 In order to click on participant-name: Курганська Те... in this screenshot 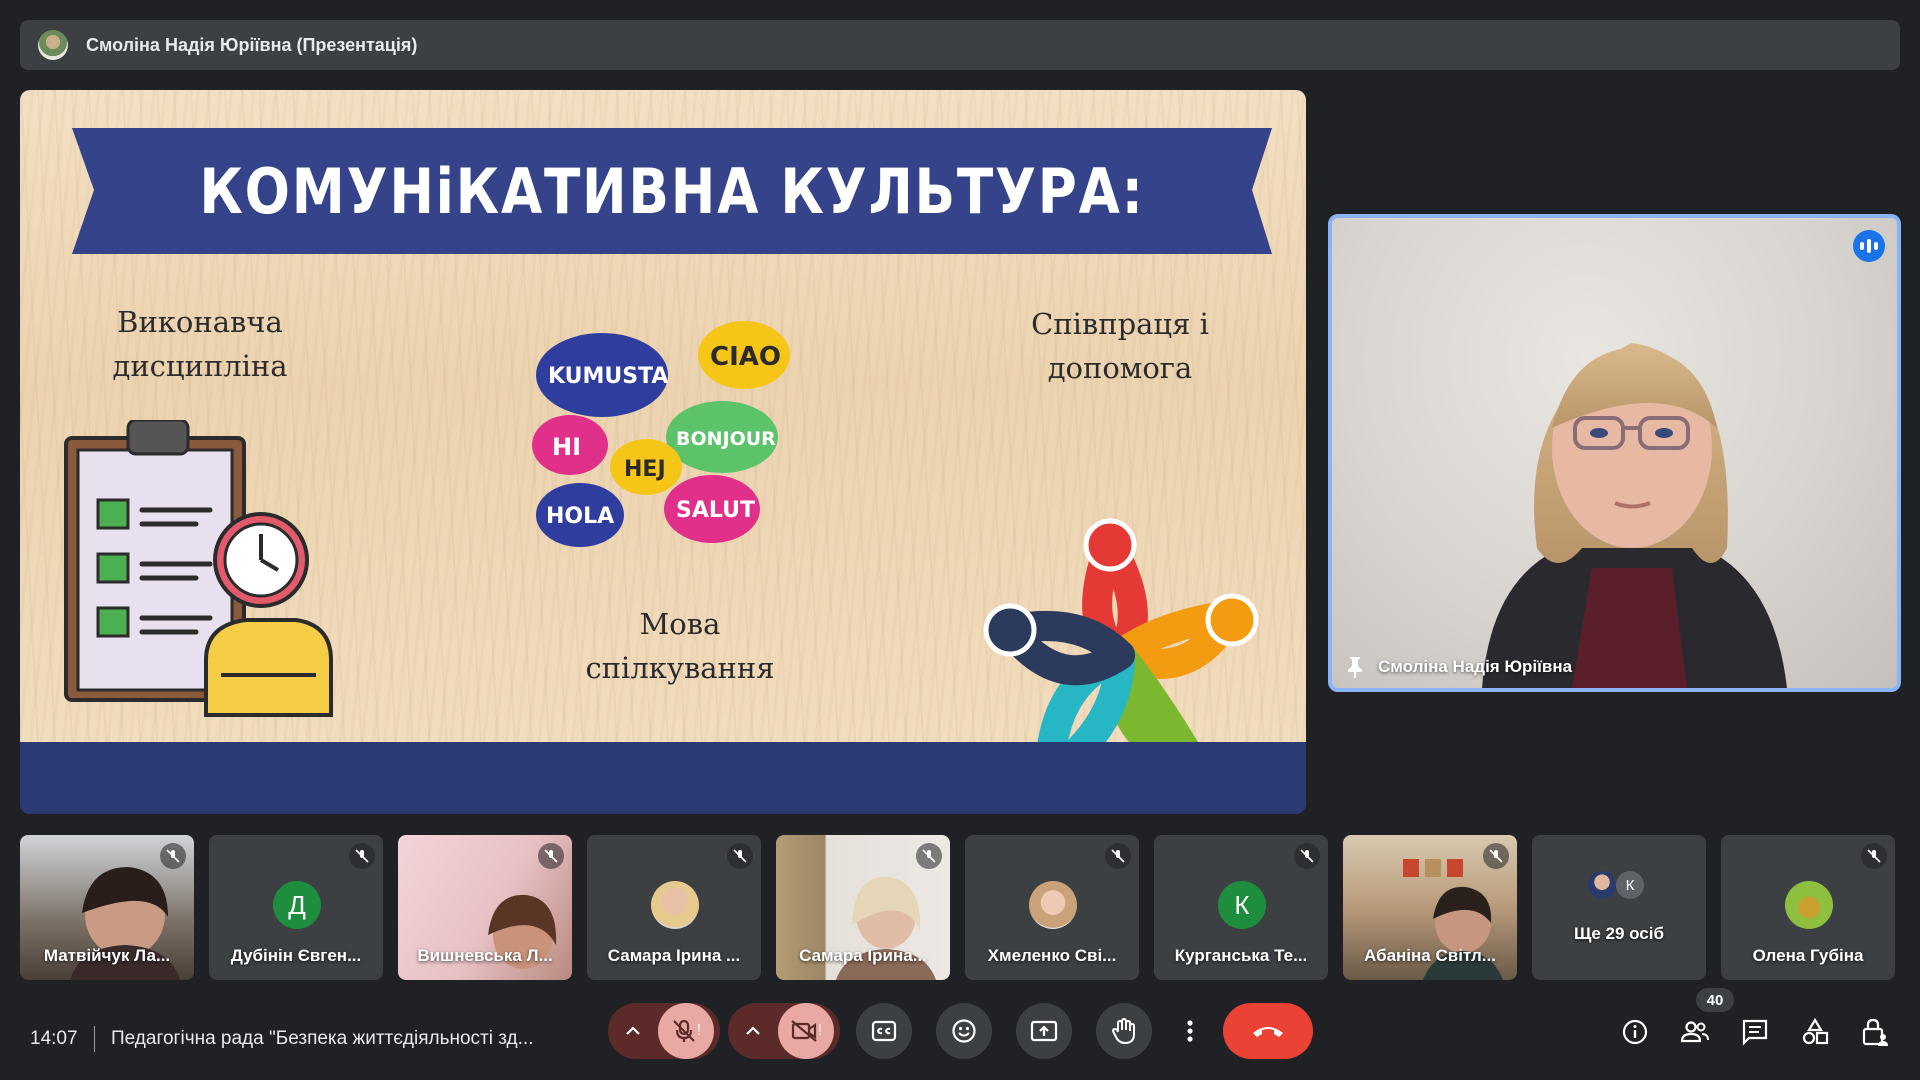, I will do `click(1241, 955)`.